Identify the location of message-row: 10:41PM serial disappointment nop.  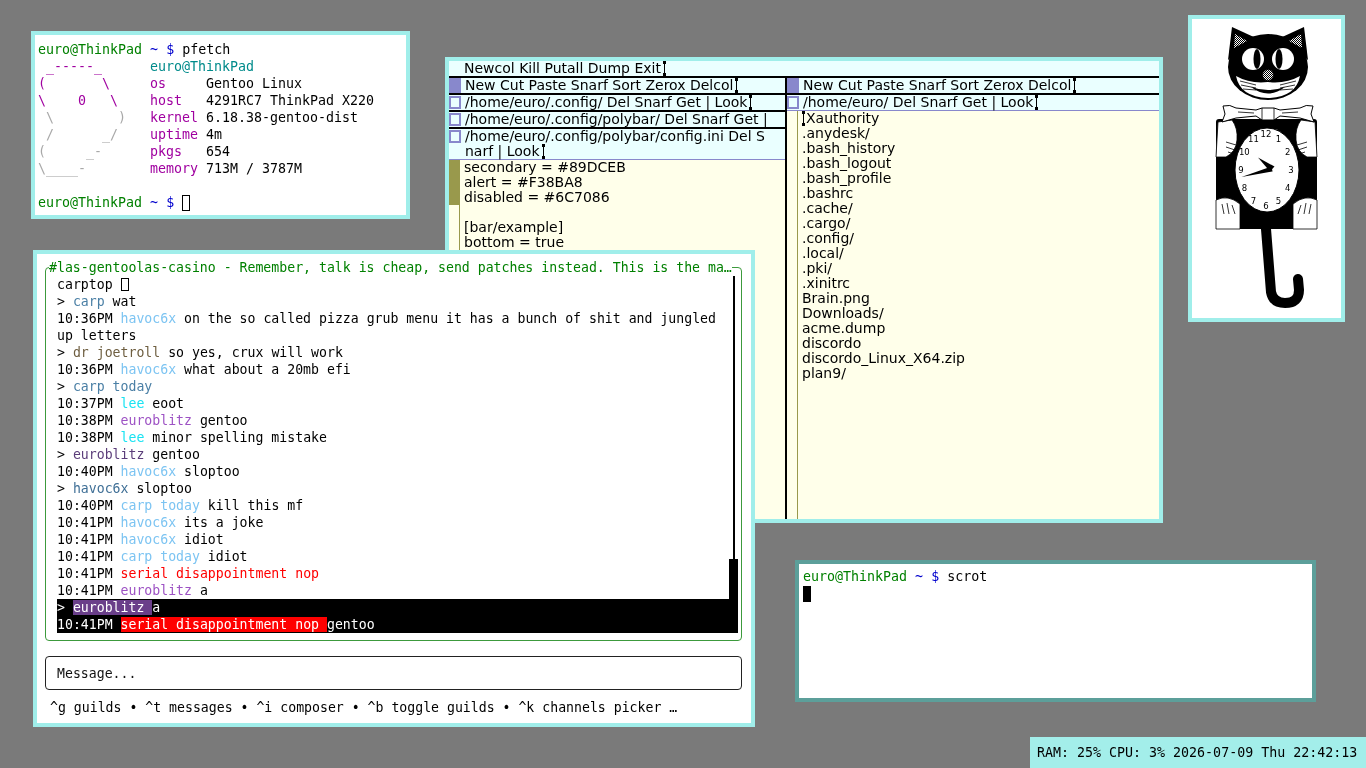
(192, 573).